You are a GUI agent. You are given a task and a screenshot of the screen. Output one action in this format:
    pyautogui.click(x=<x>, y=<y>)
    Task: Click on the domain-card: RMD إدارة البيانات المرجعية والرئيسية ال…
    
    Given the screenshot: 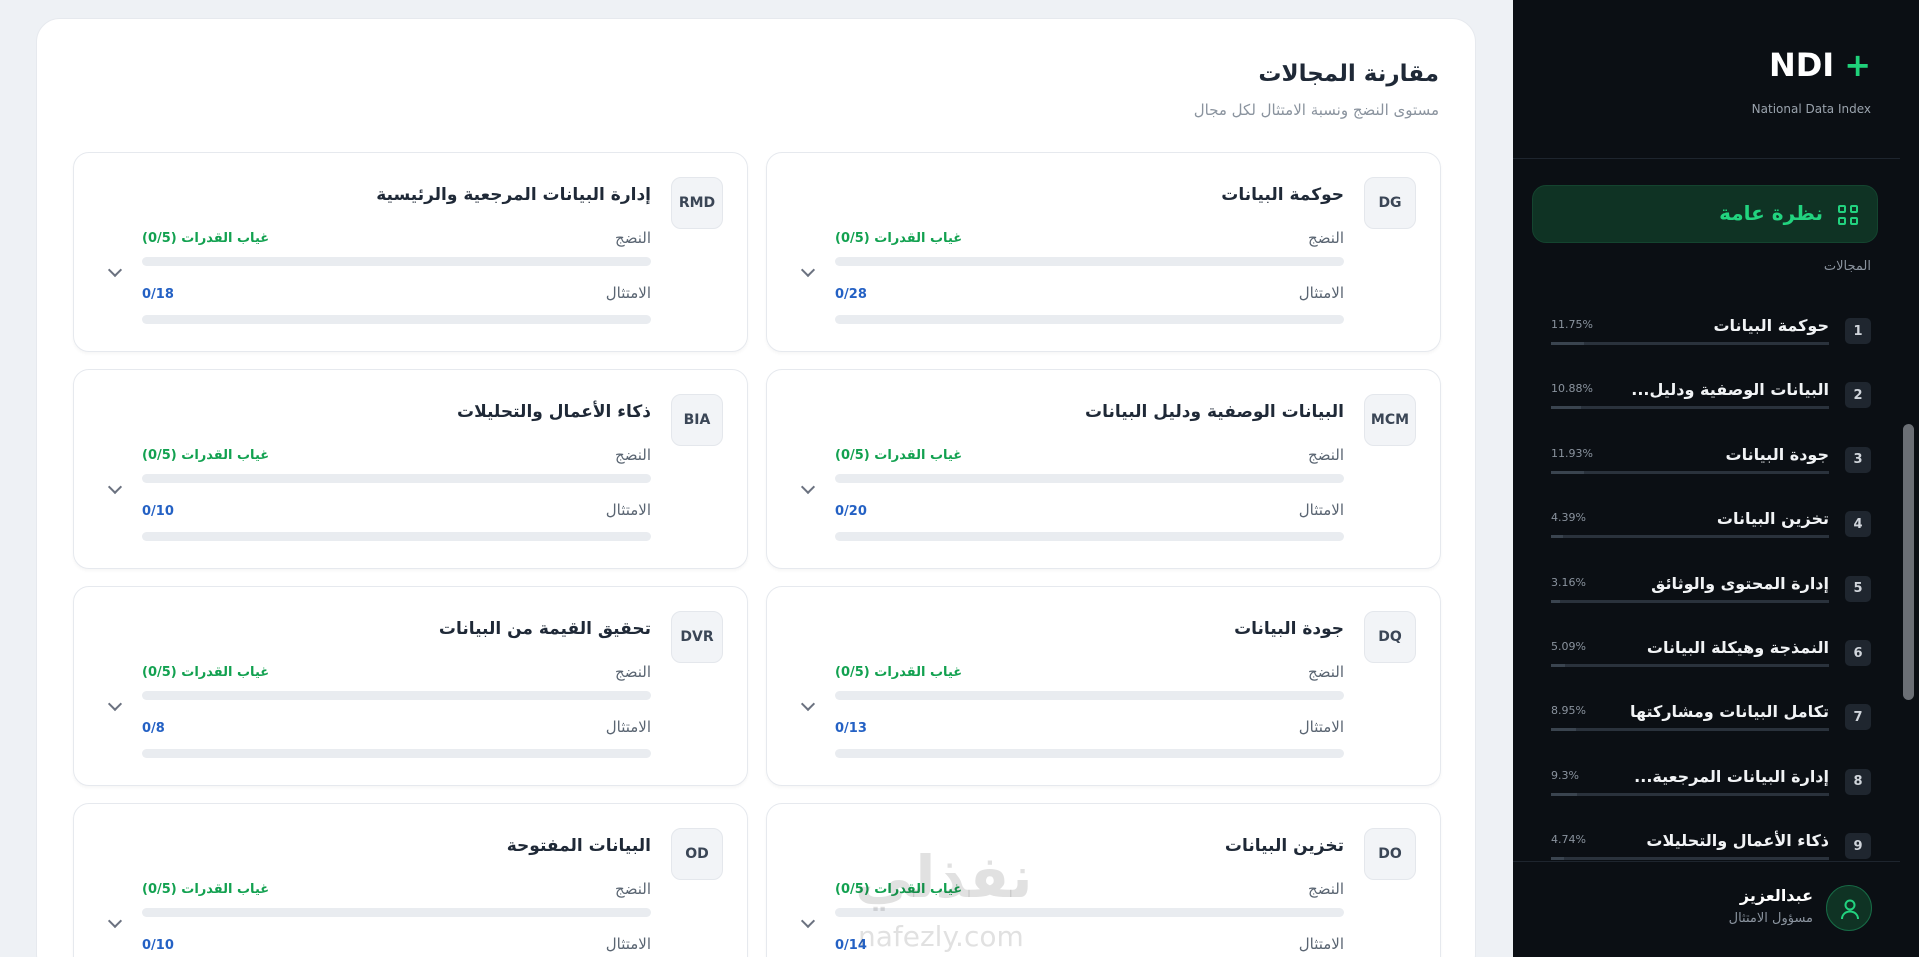 What is the action you would take?
    pyautogui.click(x=410, y=252)
    